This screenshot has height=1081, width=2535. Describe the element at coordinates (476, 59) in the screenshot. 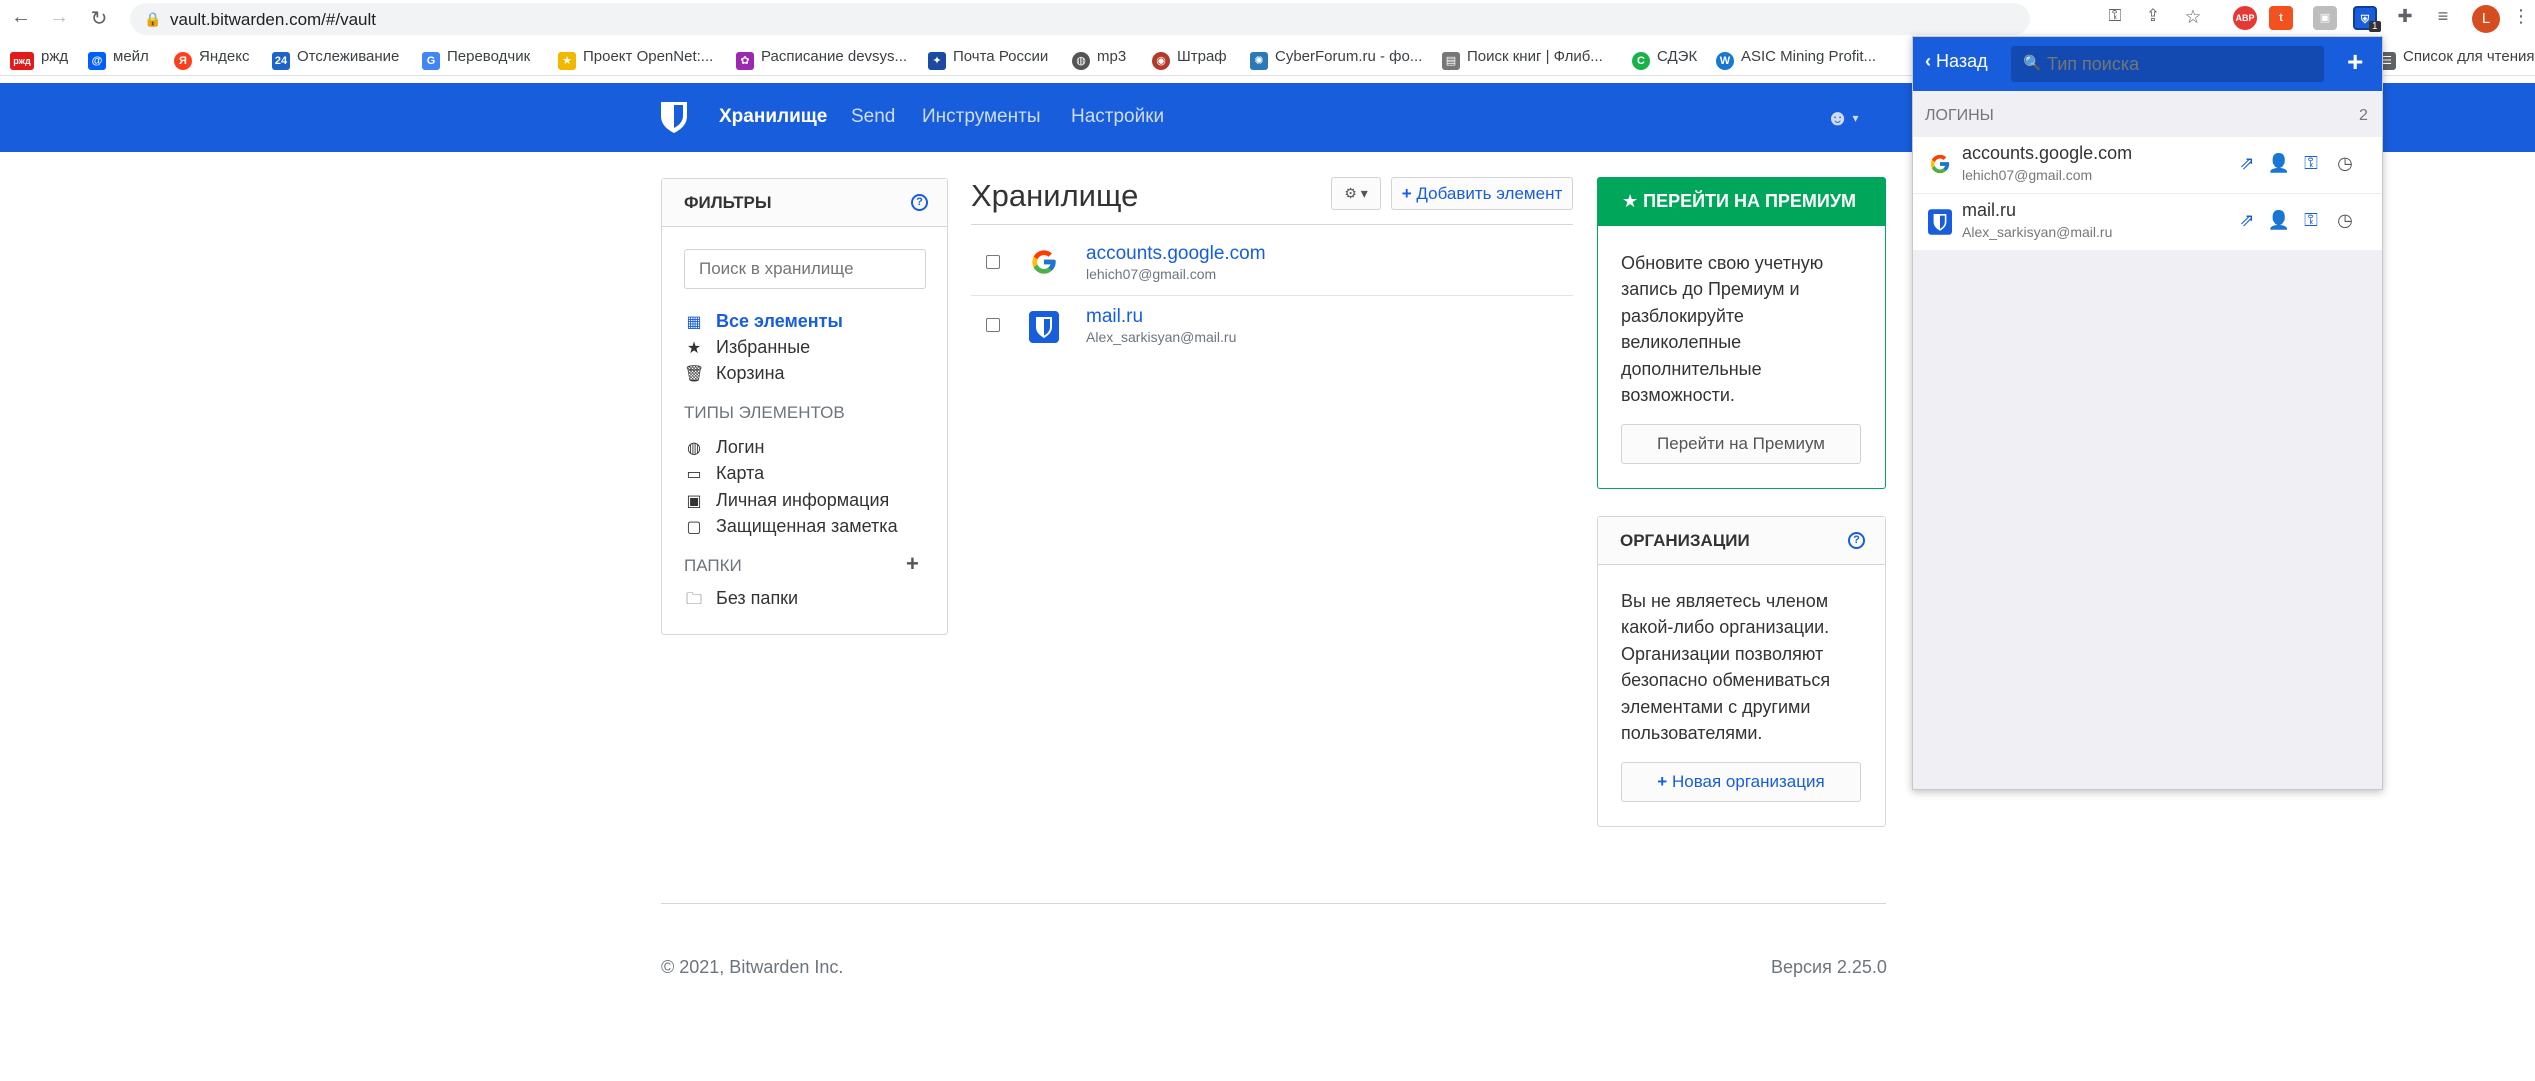

I see `bookmark-item: G Переводчик` at that location.